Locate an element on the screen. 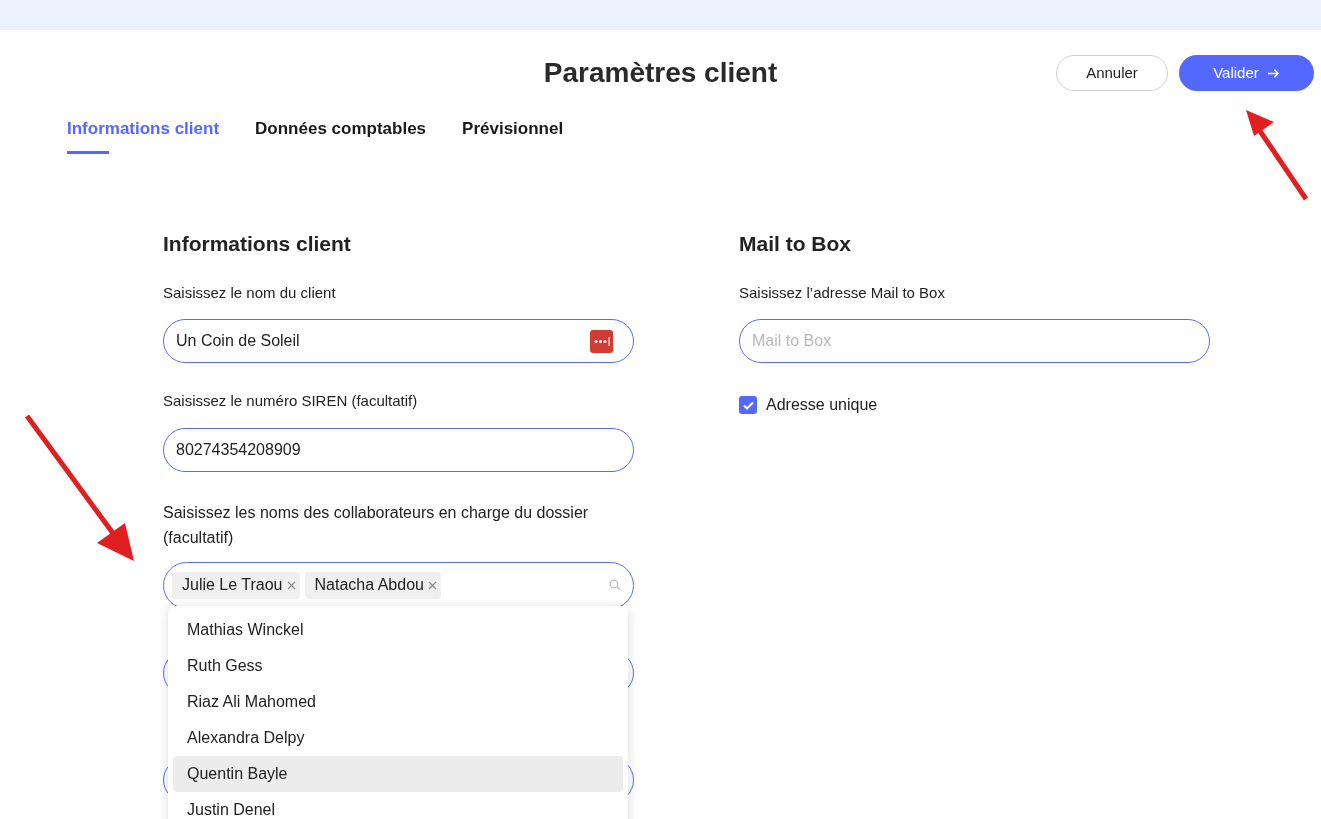 The height and width of the screenshot is (819, 1321). tab: Informations client is located at coordinates (143, 136).